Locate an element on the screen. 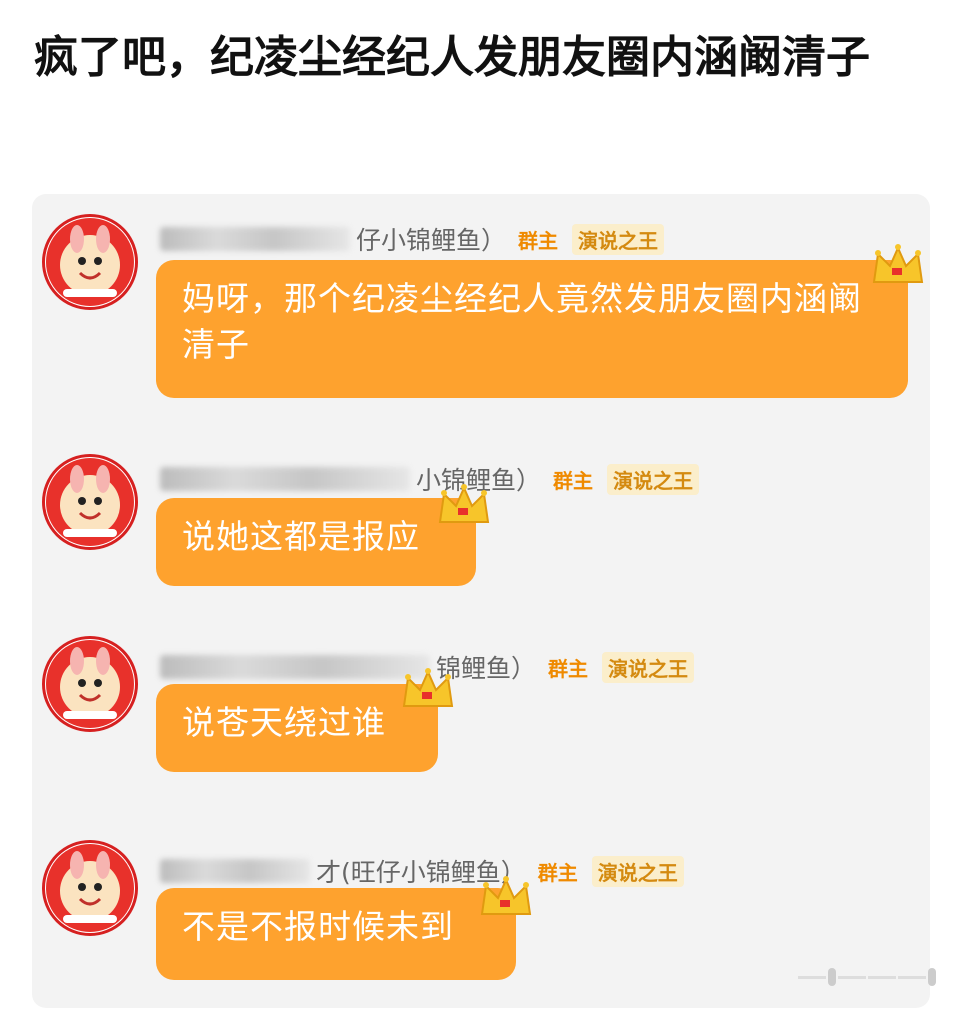 This screenshot has height=1014, width=960. message-bubble: 妈呀，那个纪凌尘经纪人竟然发朋友圈内涵阚清子 is located at coordinates (532, 329).